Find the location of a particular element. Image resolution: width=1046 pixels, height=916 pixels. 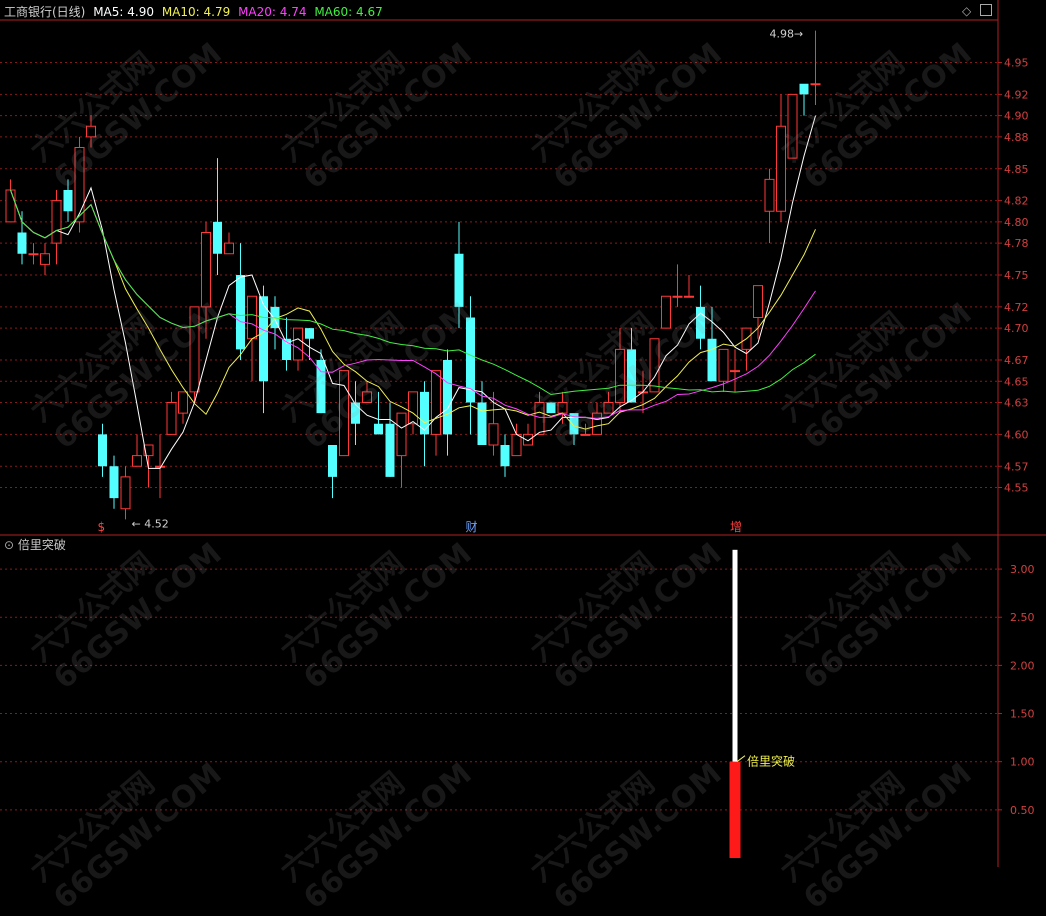

price-tick-label: 4.82 is located at coordinates (1016, 201).